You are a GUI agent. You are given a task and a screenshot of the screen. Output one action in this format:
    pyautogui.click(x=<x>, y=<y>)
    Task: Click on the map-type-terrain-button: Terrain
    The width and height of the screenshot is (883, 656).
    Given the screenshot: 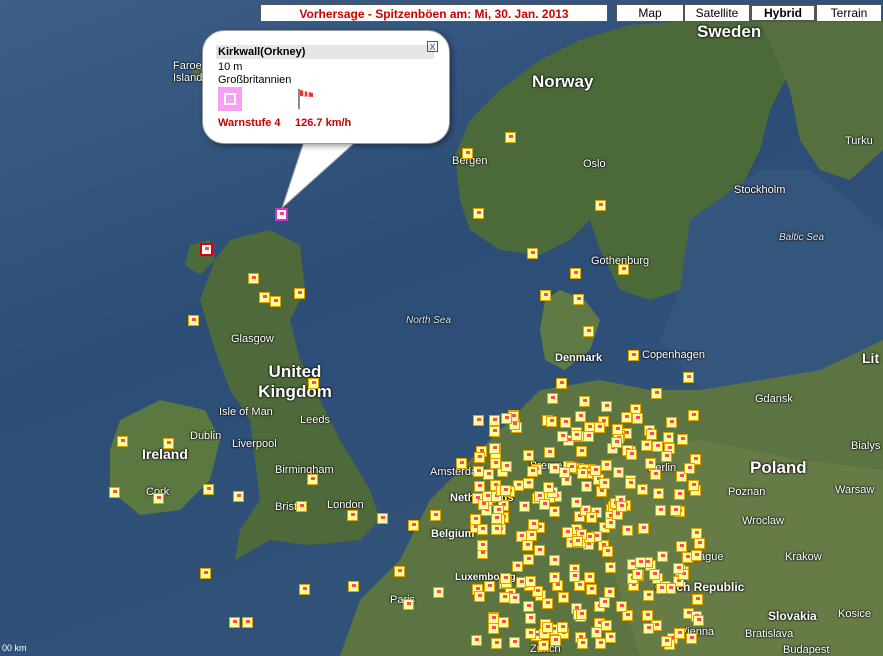 What is the action you would take?
    pyautogui.click(x=849, y=13)
    